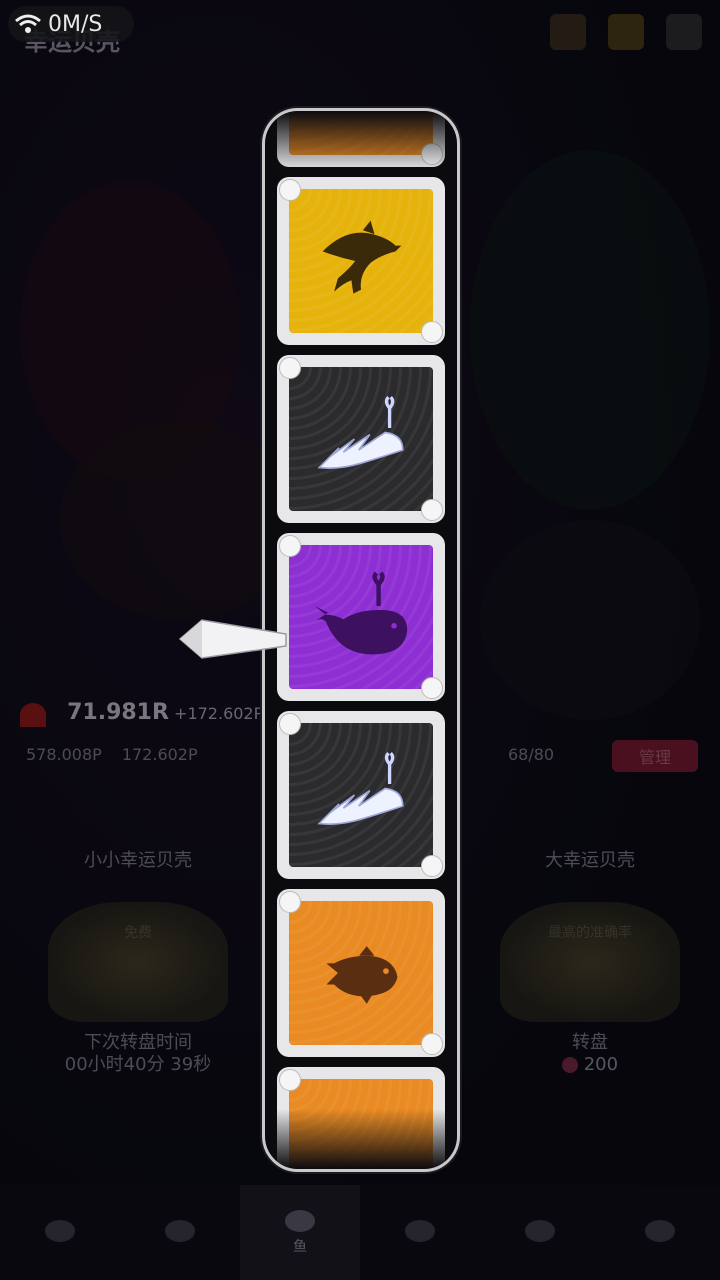 The width and height of the screenshot is (720, 1280). I want to click on nav-item-fish: 鱼, so click(300, 1232).